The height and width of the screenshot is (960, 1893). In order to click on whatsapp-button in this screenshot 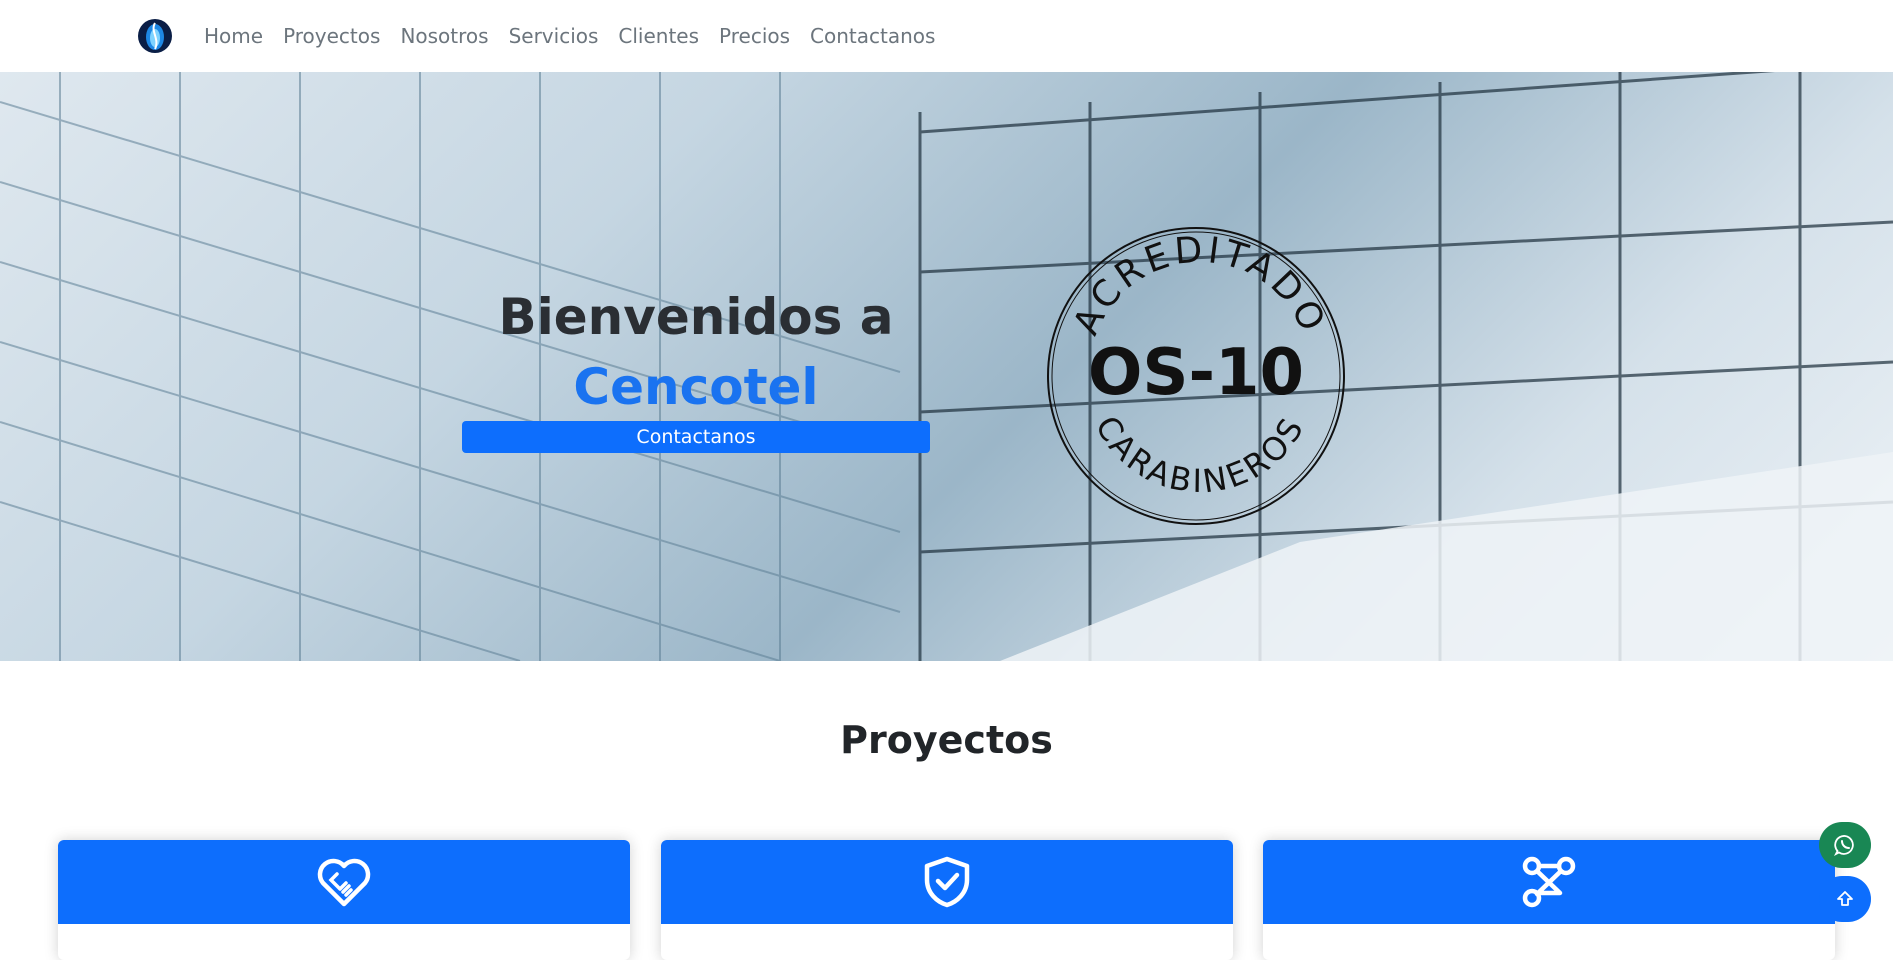, I will do `click(1845, 845)`.